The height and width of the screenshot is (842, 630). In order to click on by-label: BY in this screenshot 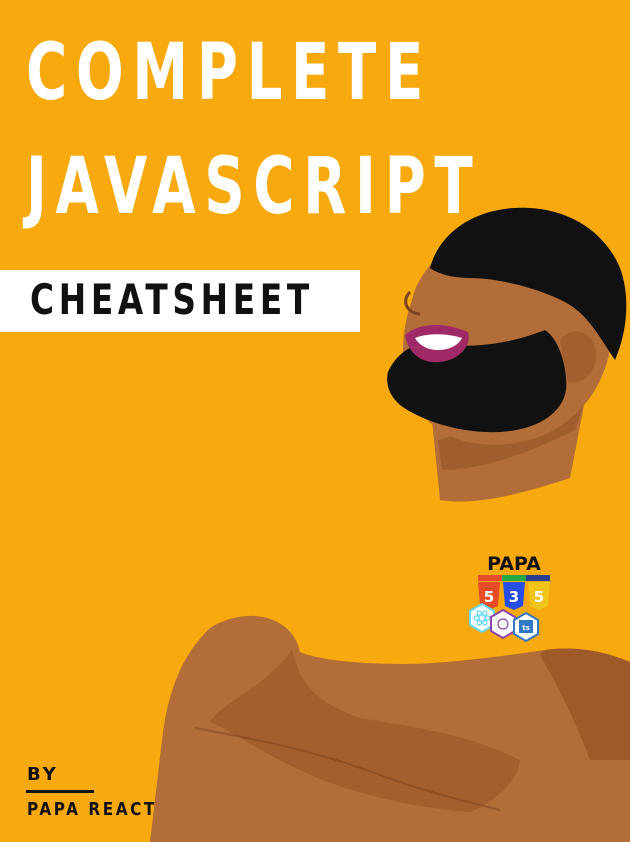, I will do `click(43, 774)`.